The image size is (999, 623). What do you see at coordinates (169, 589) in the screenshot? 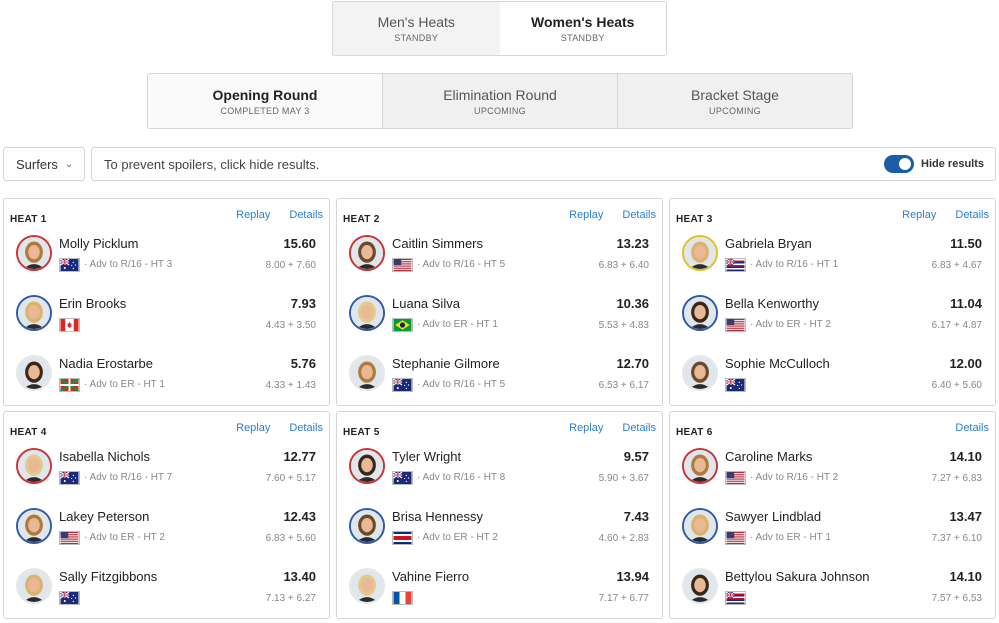
I see `surfer-row: Sally Fitzgibbons 13.40 7.13 + 6.27` at bounding box center [169, 589].